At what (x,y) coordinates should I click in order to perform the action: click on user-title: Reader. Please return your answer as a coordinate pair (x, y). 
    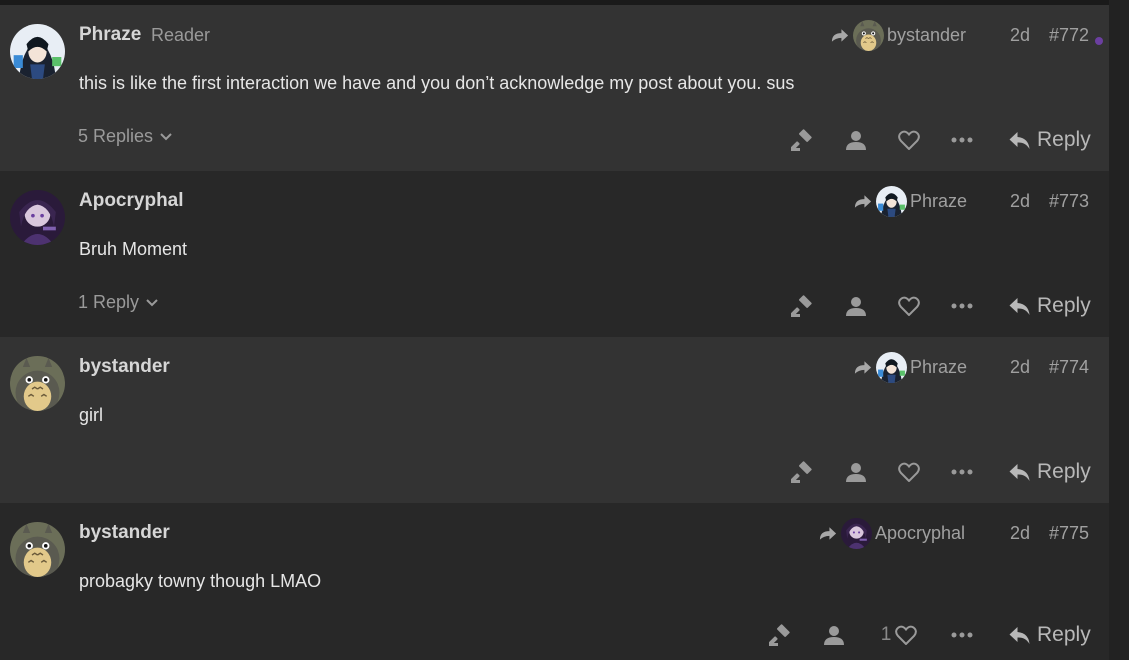
    Looking at the image, I should click on (181, 35).